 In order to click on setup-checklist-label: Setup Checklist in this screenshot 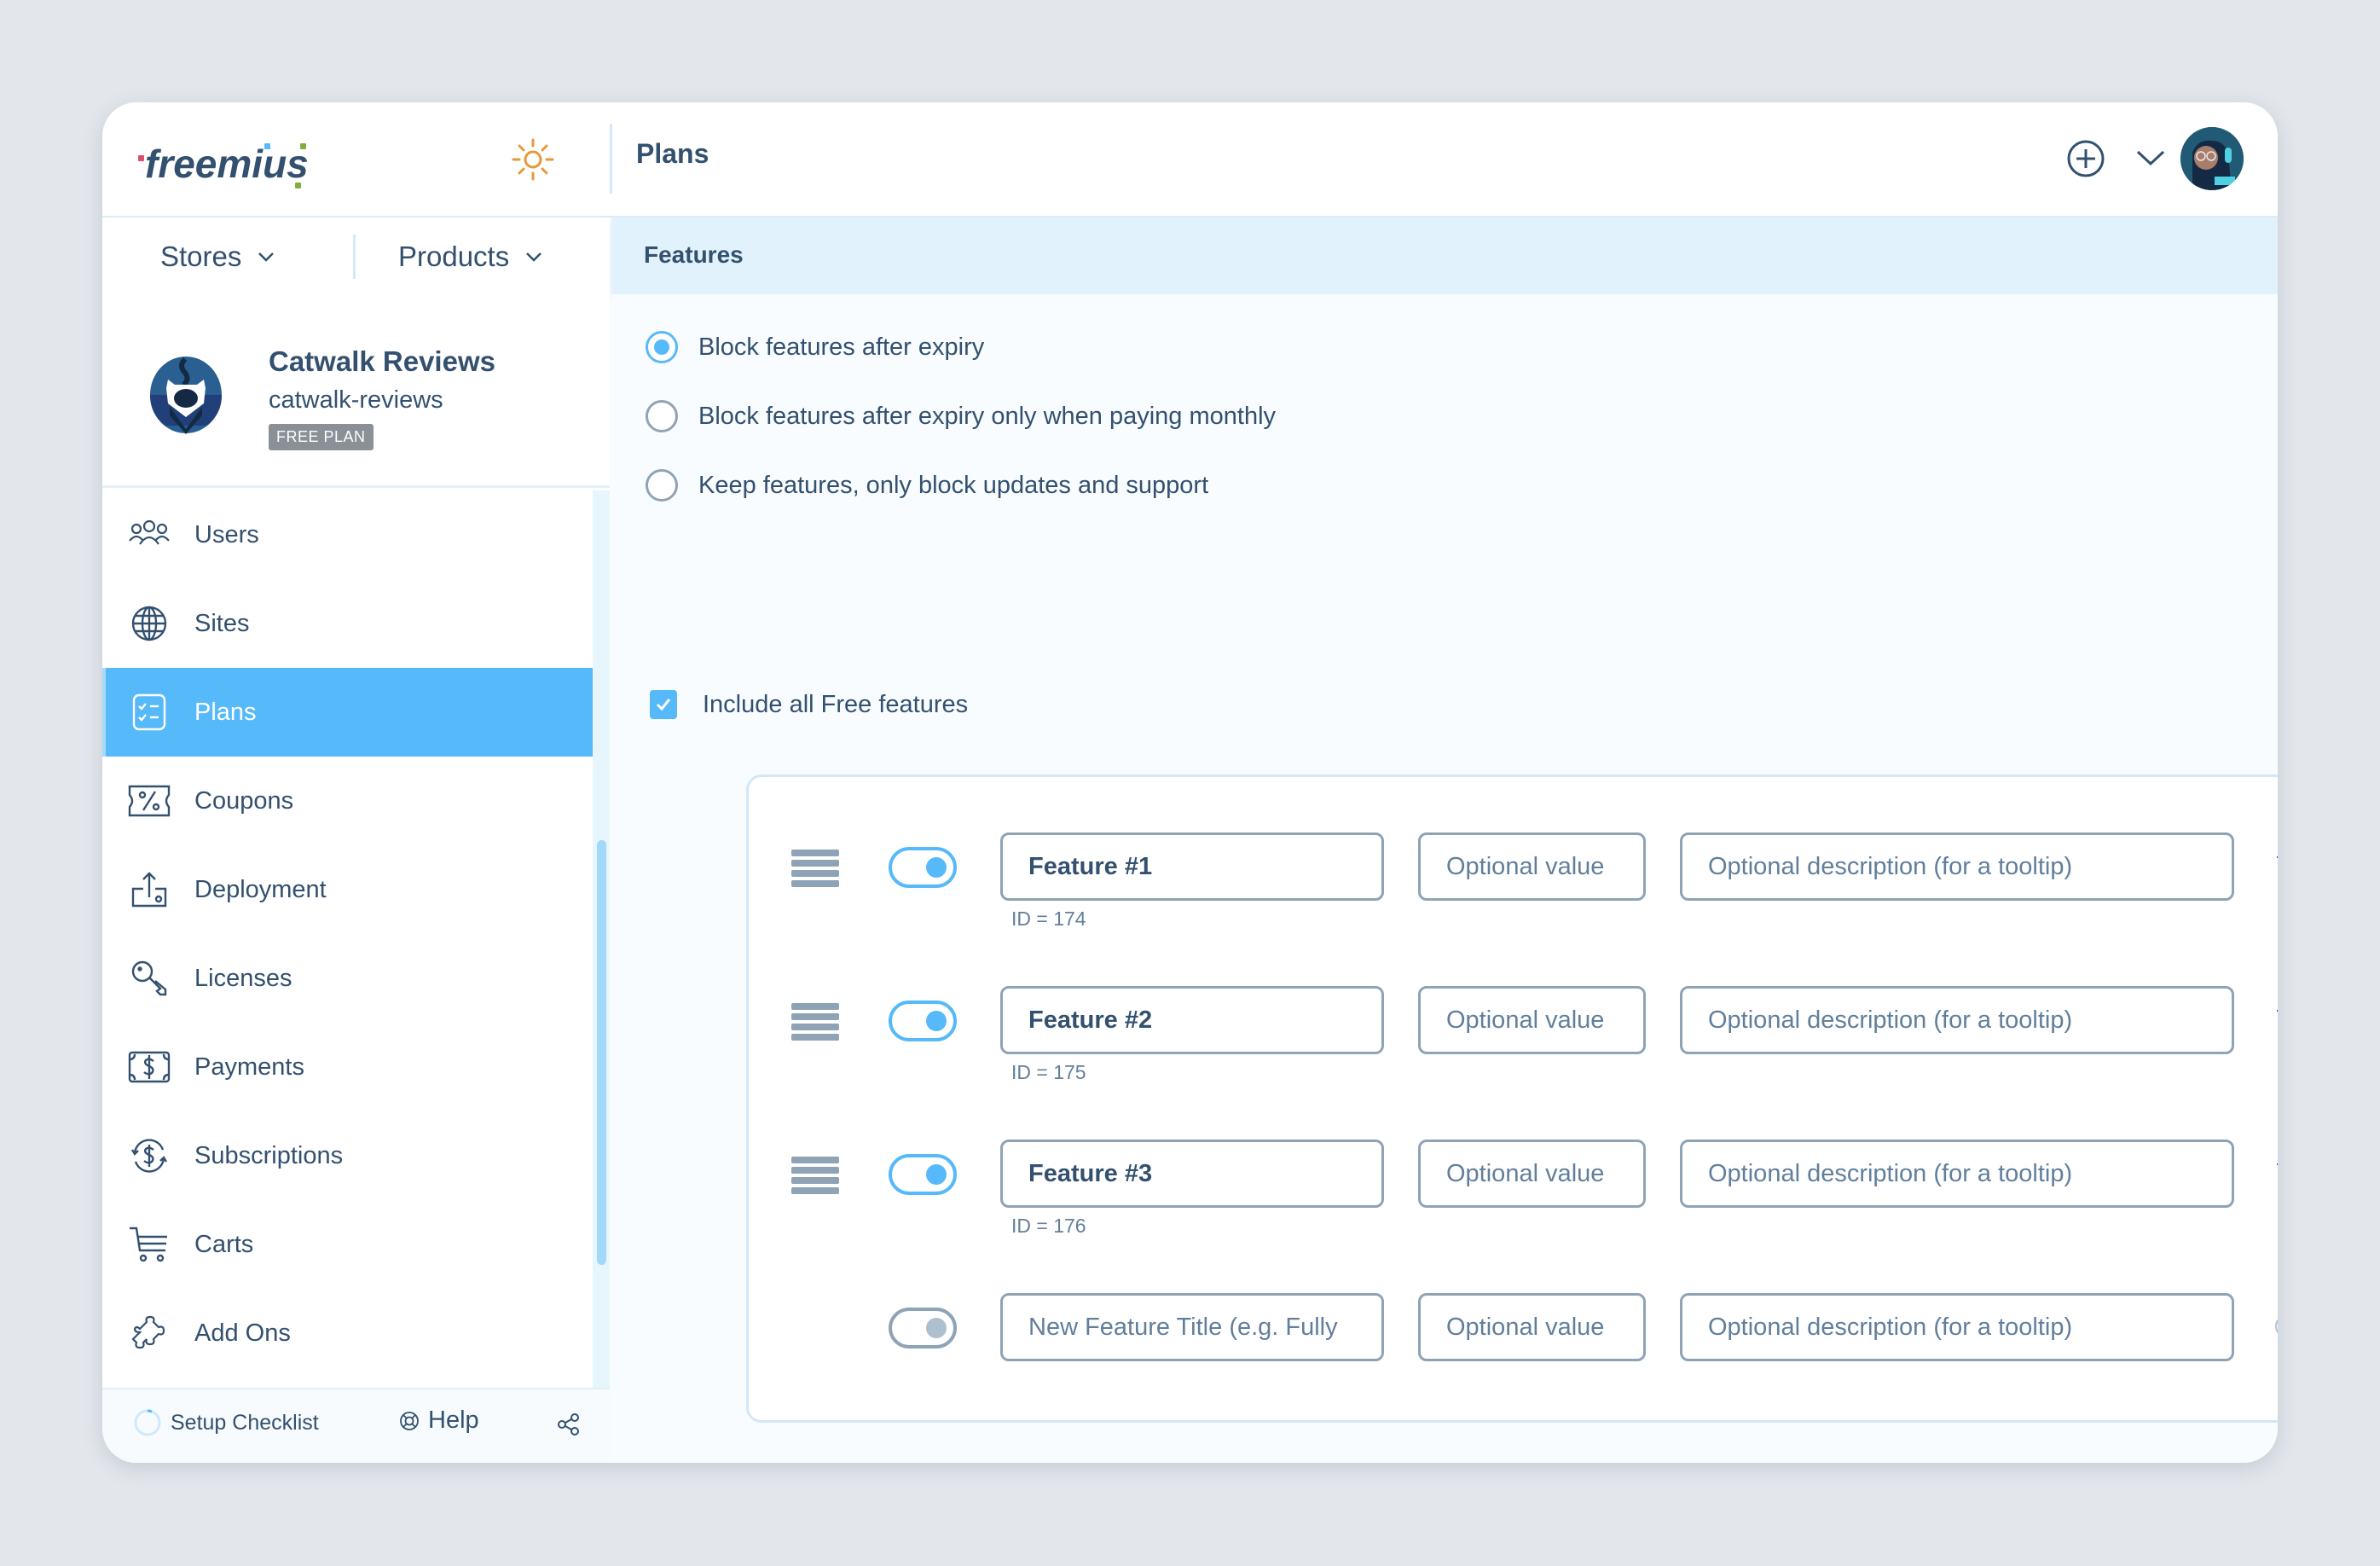, I will do `click(245, 1422)`.